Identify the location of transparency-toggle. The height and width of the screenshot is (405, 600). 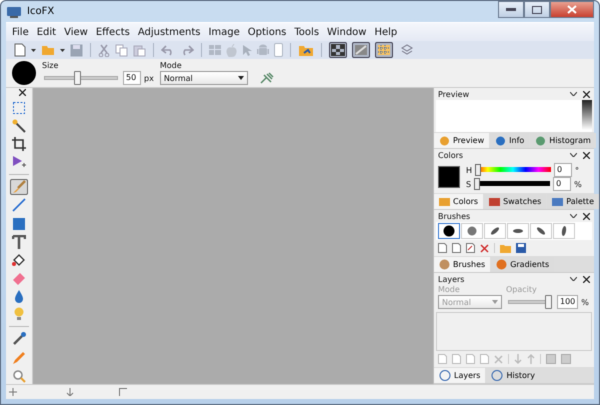
(361, 50).